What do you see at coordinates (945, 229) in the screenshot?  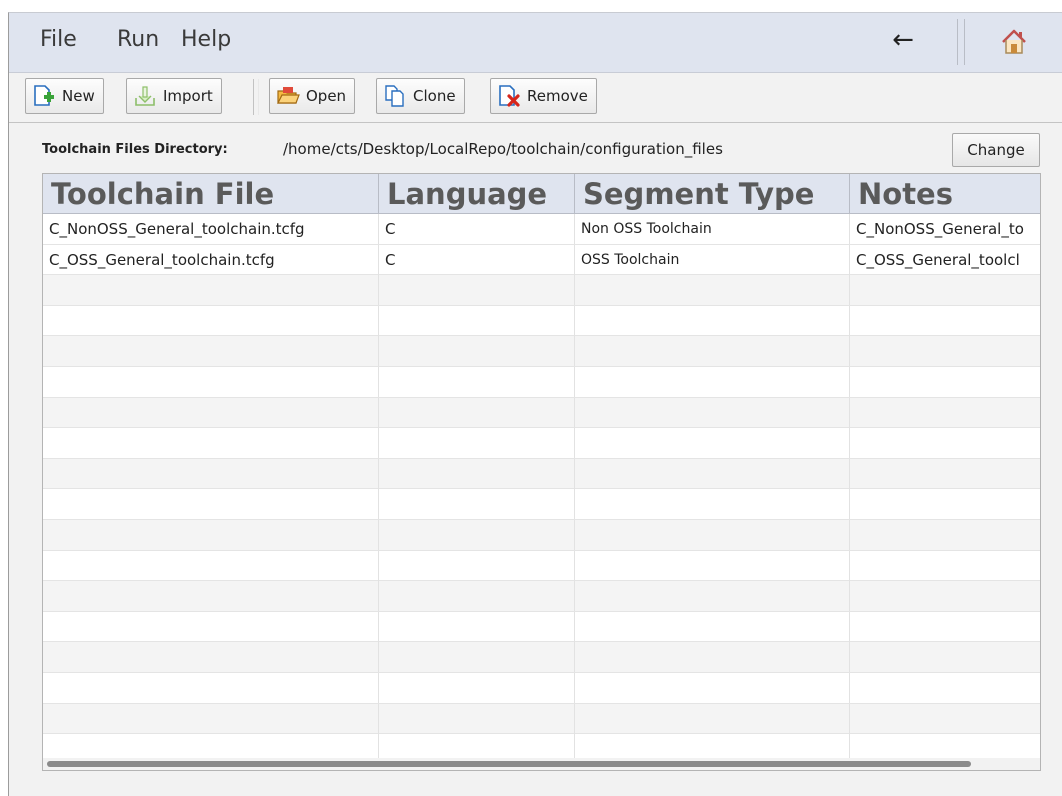 I see `cell-notes: C_NonOSS_General_to` at bounding box center [945, 229].